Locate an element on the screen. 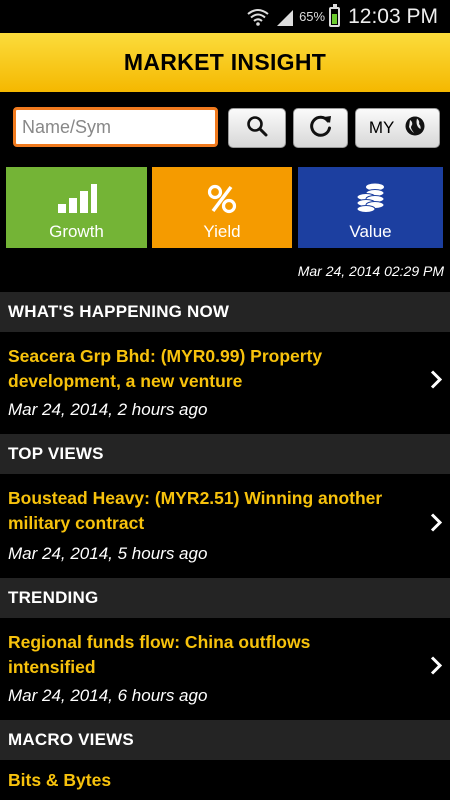 The width and height of the screenshot is (450, 800). page-title: MARKET INSIGHT is located at coordinates (225, 62).